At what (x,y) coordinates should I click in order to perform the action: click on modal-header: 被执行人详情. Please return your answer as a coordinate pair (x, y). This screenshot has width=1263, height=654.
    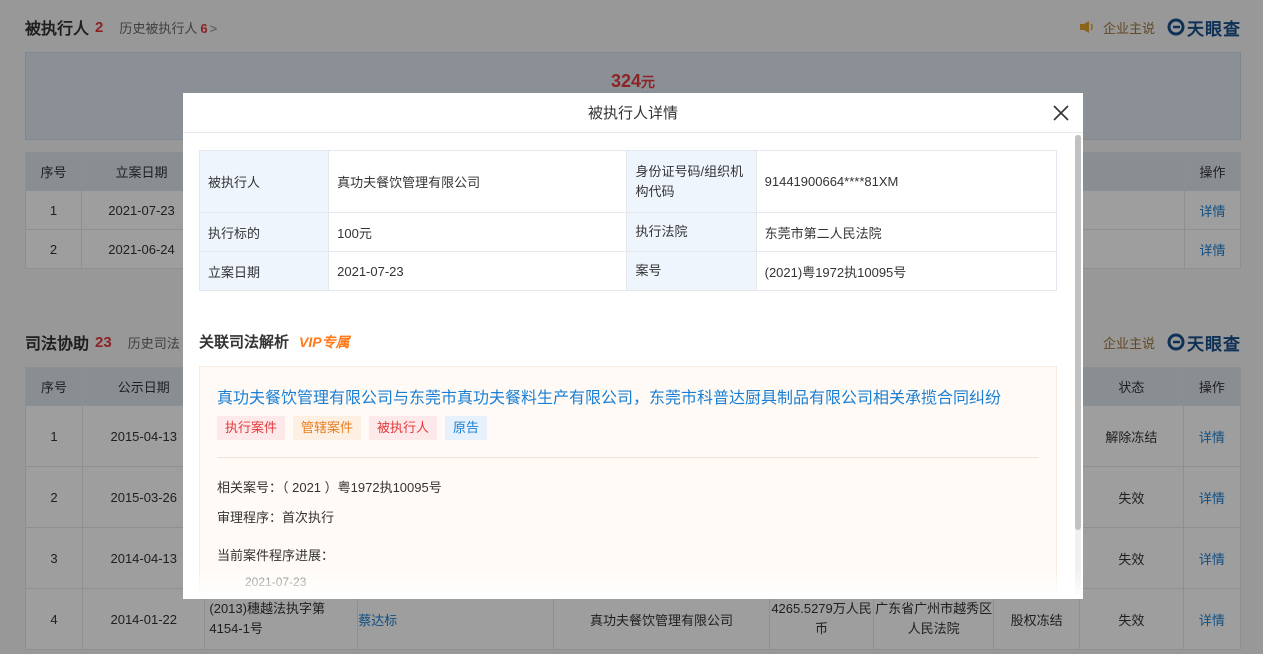
    Looking at the image, I should click on (633, 113).